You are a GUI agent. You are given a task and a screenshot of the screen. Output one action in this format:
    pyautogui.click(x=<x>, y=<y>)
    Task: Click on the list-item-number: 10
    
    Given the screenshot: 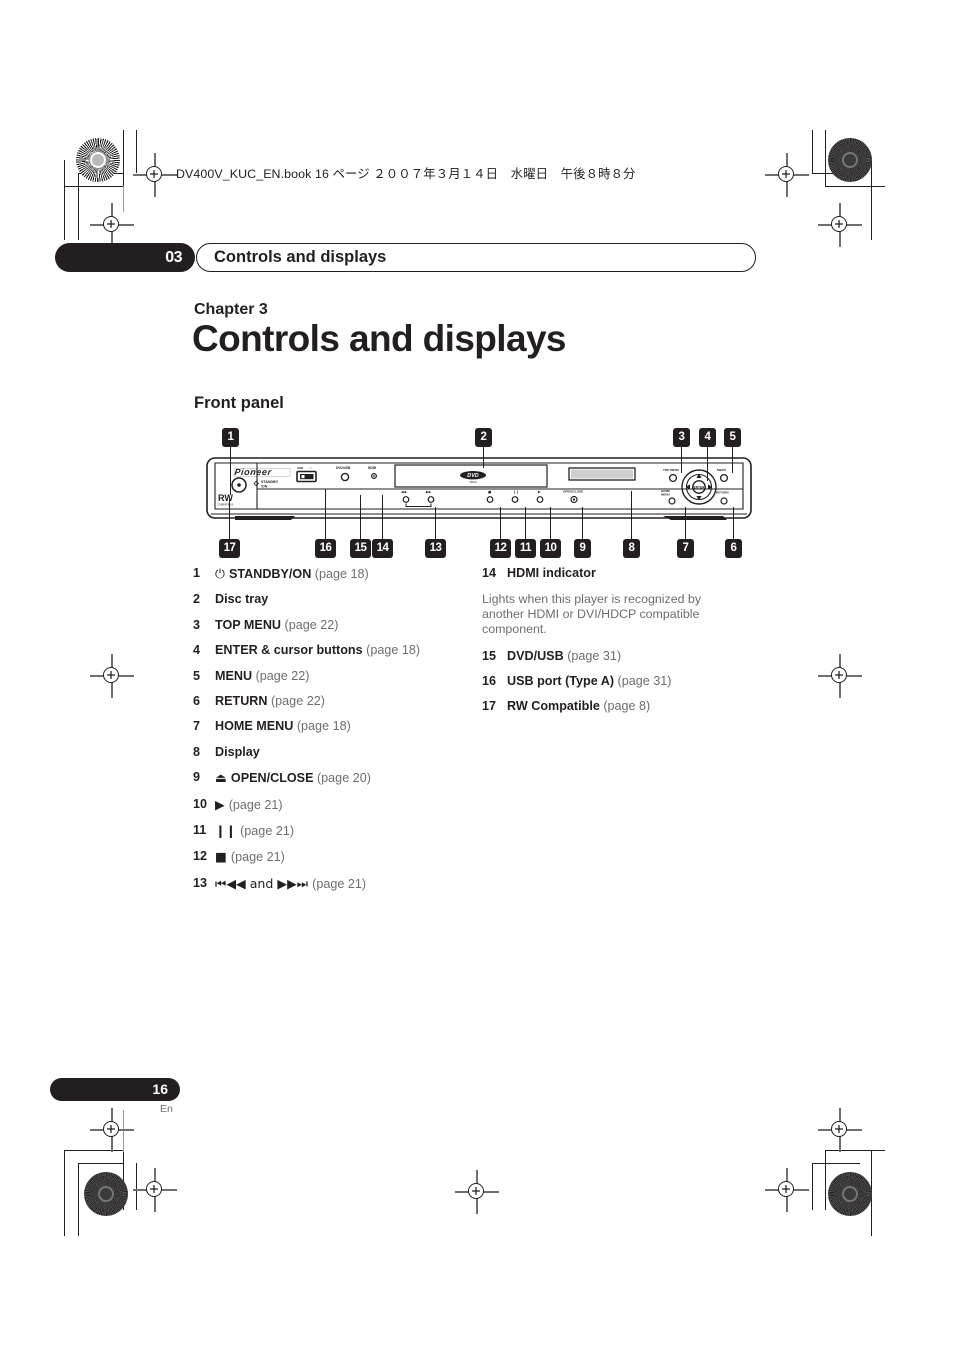 What is the action you would take?
    pyautogui.click(x=200, y=803)
    